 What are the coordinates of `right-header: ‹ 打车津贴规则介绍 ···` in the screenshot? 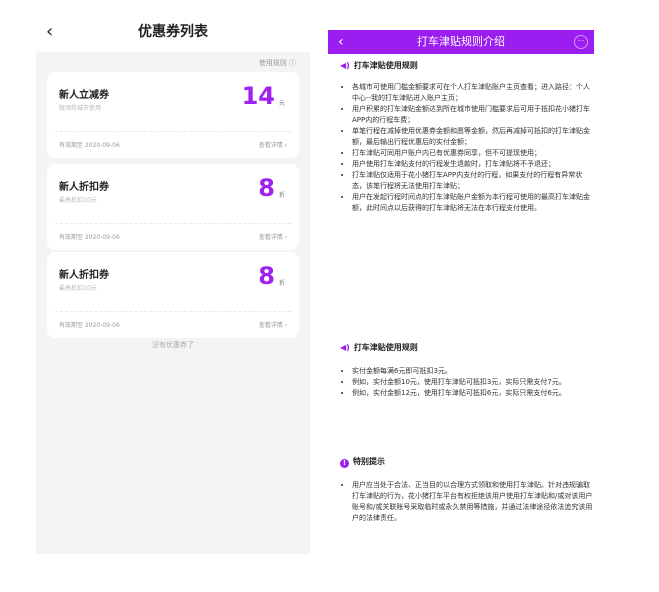 It's located at (461, 42).